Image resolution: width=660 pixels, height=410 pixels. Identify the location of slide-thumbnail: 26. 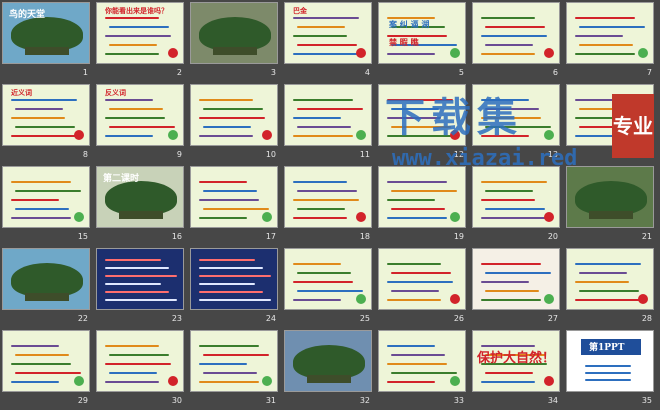
(423, 287).